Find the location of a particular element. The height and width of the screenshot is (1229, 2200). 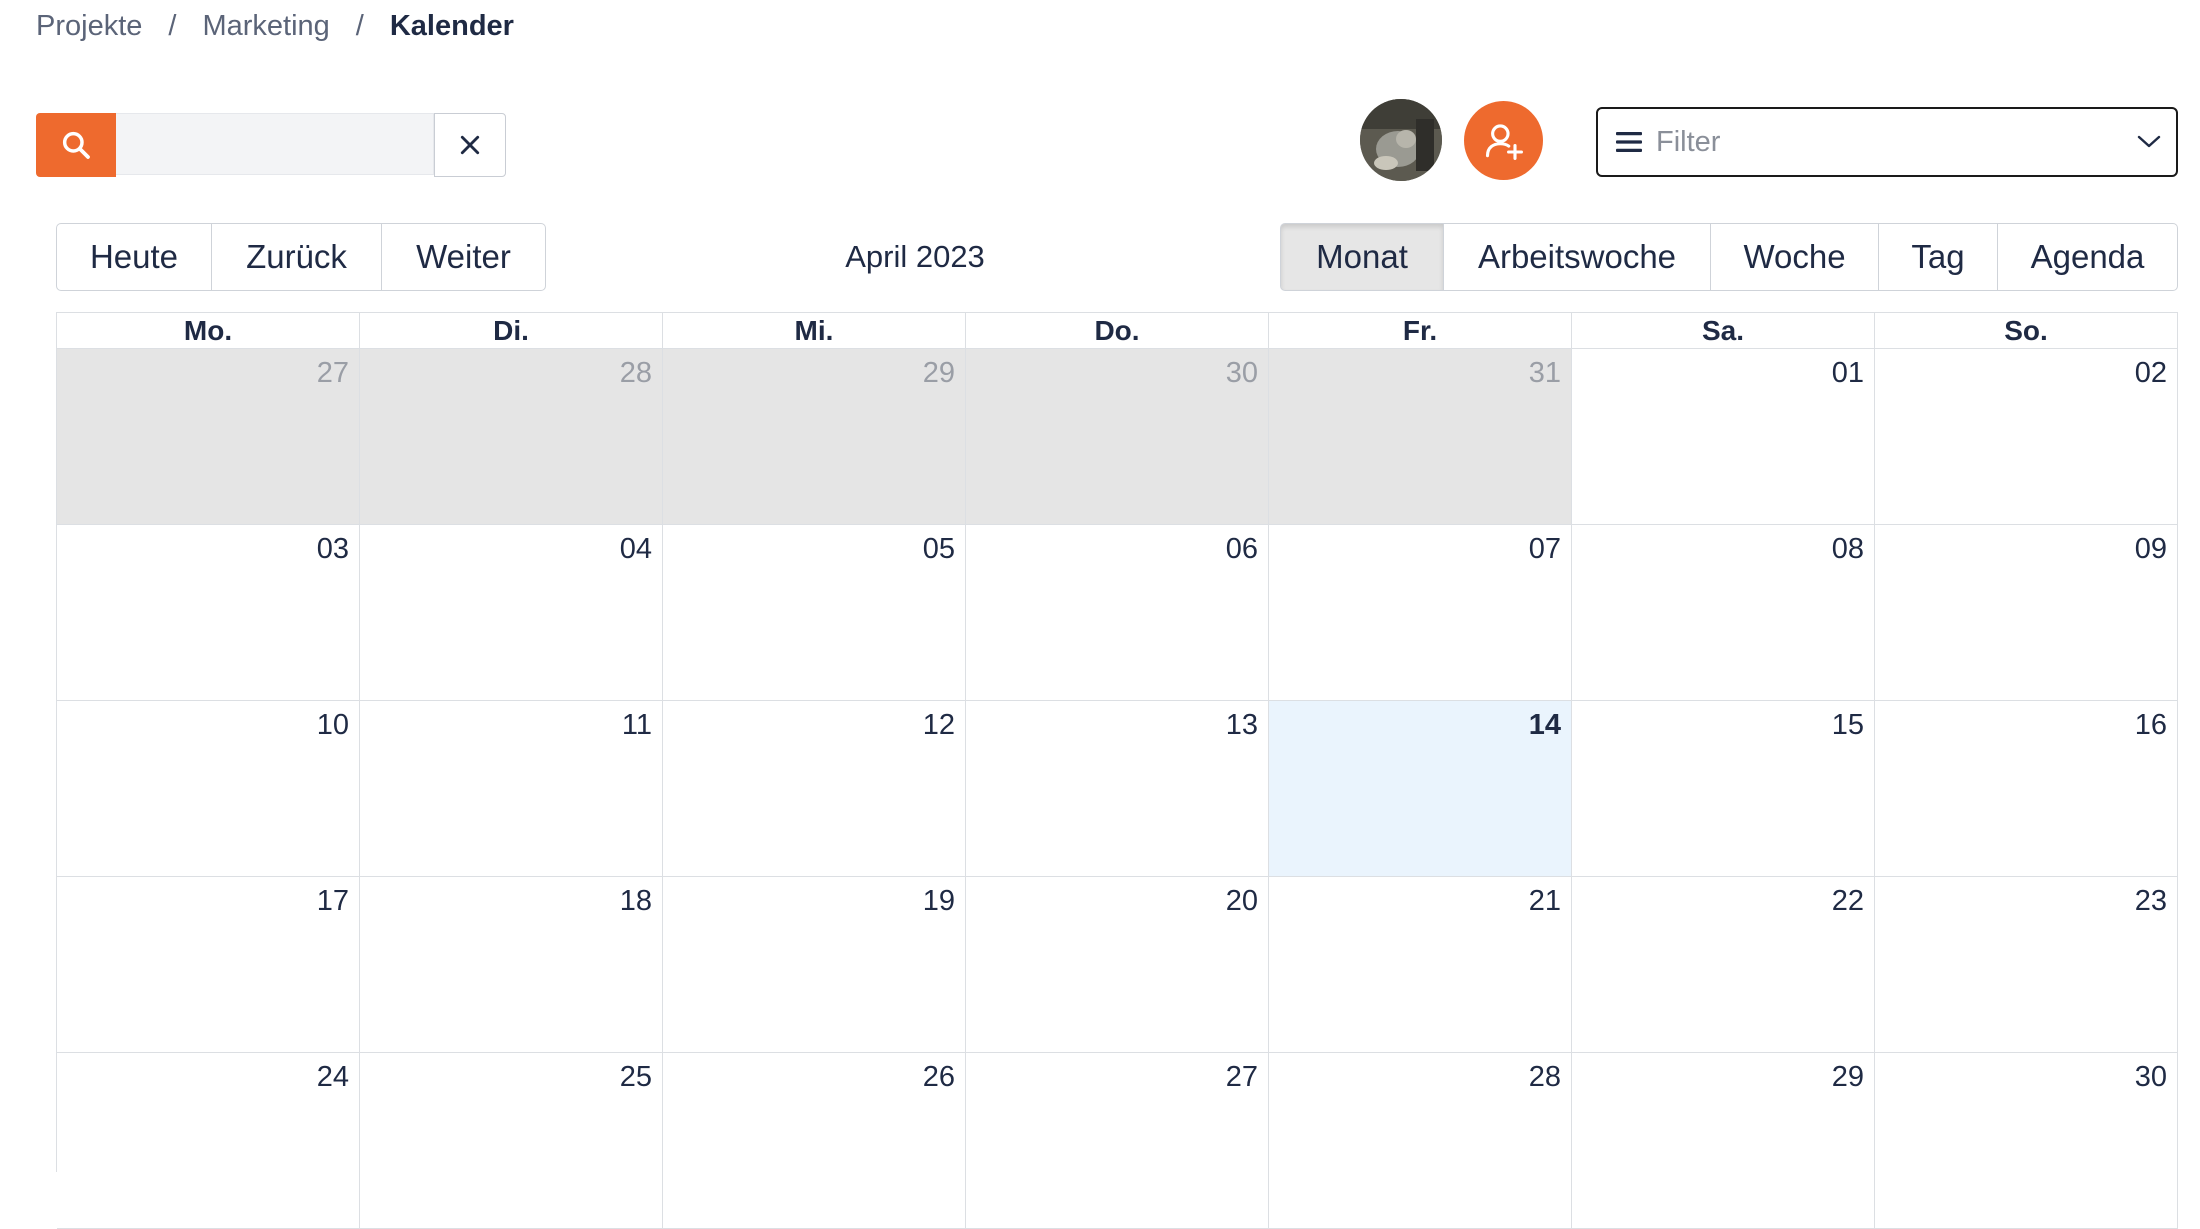

day-number: 07 is located at coordinates (1544, 549).